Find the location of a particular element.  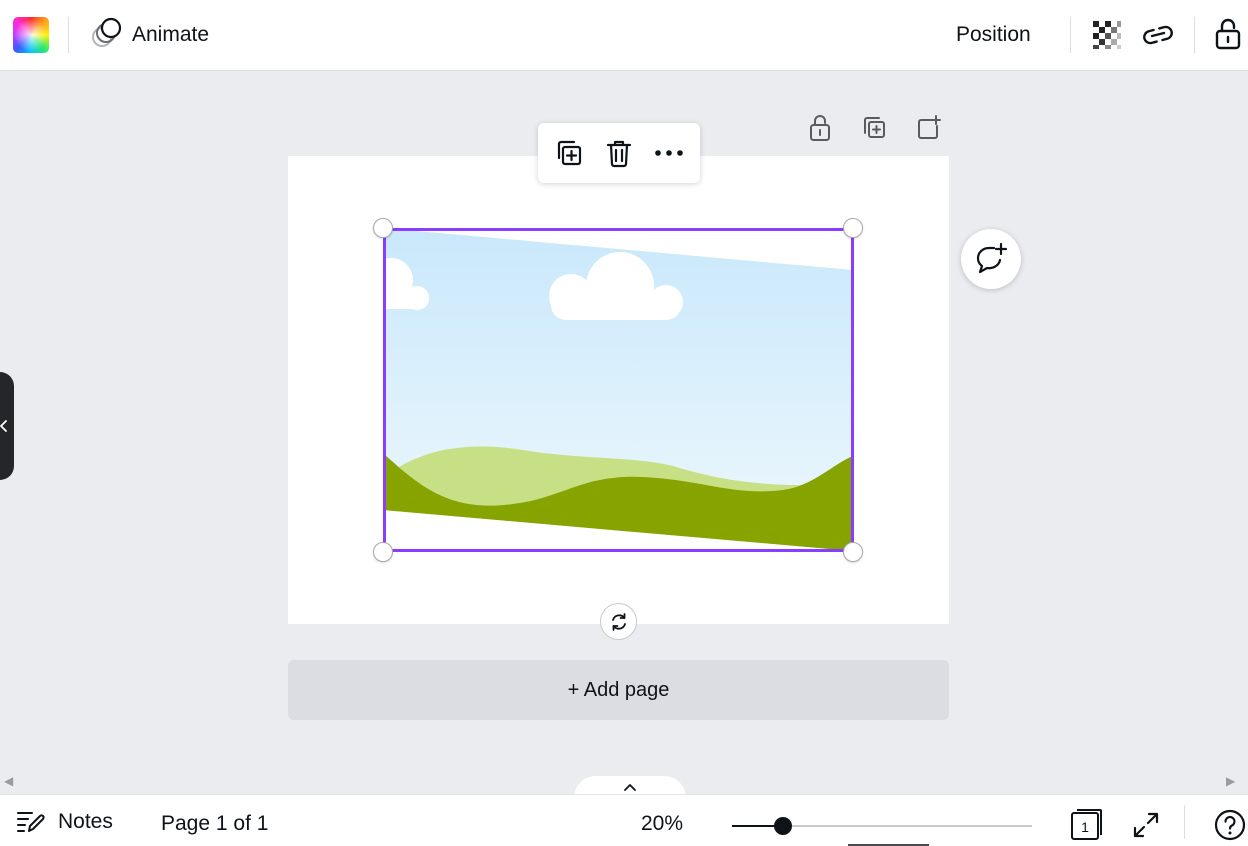

transparency-icon is located at coordinates (1107, 35).